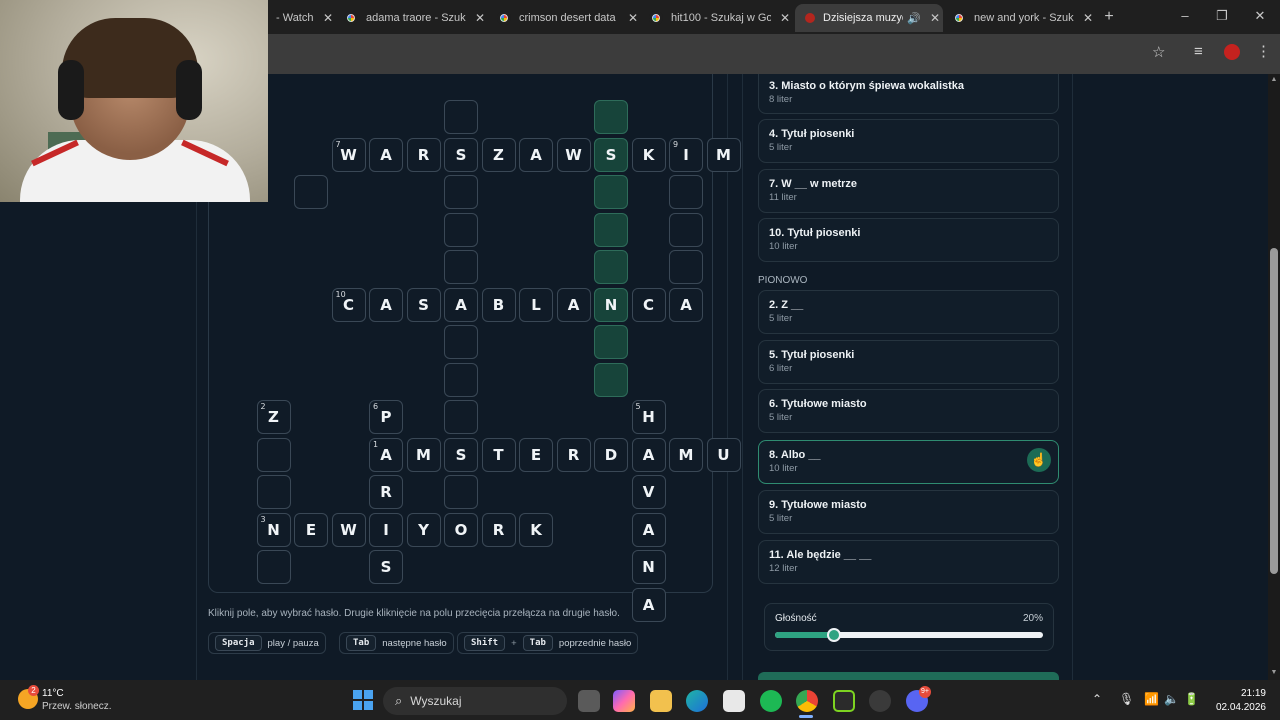 The image size is (1280, 720). What do you see at coordinates (880, 701) in the screenshot?
I see `steam-icon` at bounding box center [880, 701].